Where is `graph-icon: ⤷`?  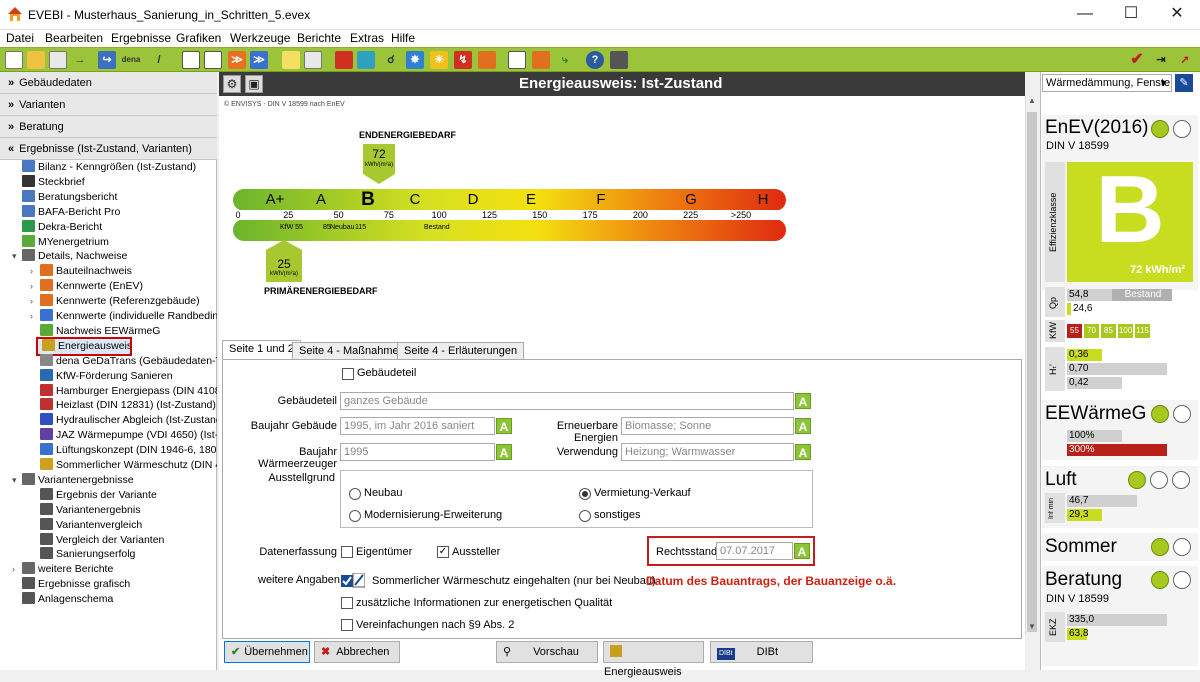 graph-icon: ⤷ is located at coordinates (565, 60).